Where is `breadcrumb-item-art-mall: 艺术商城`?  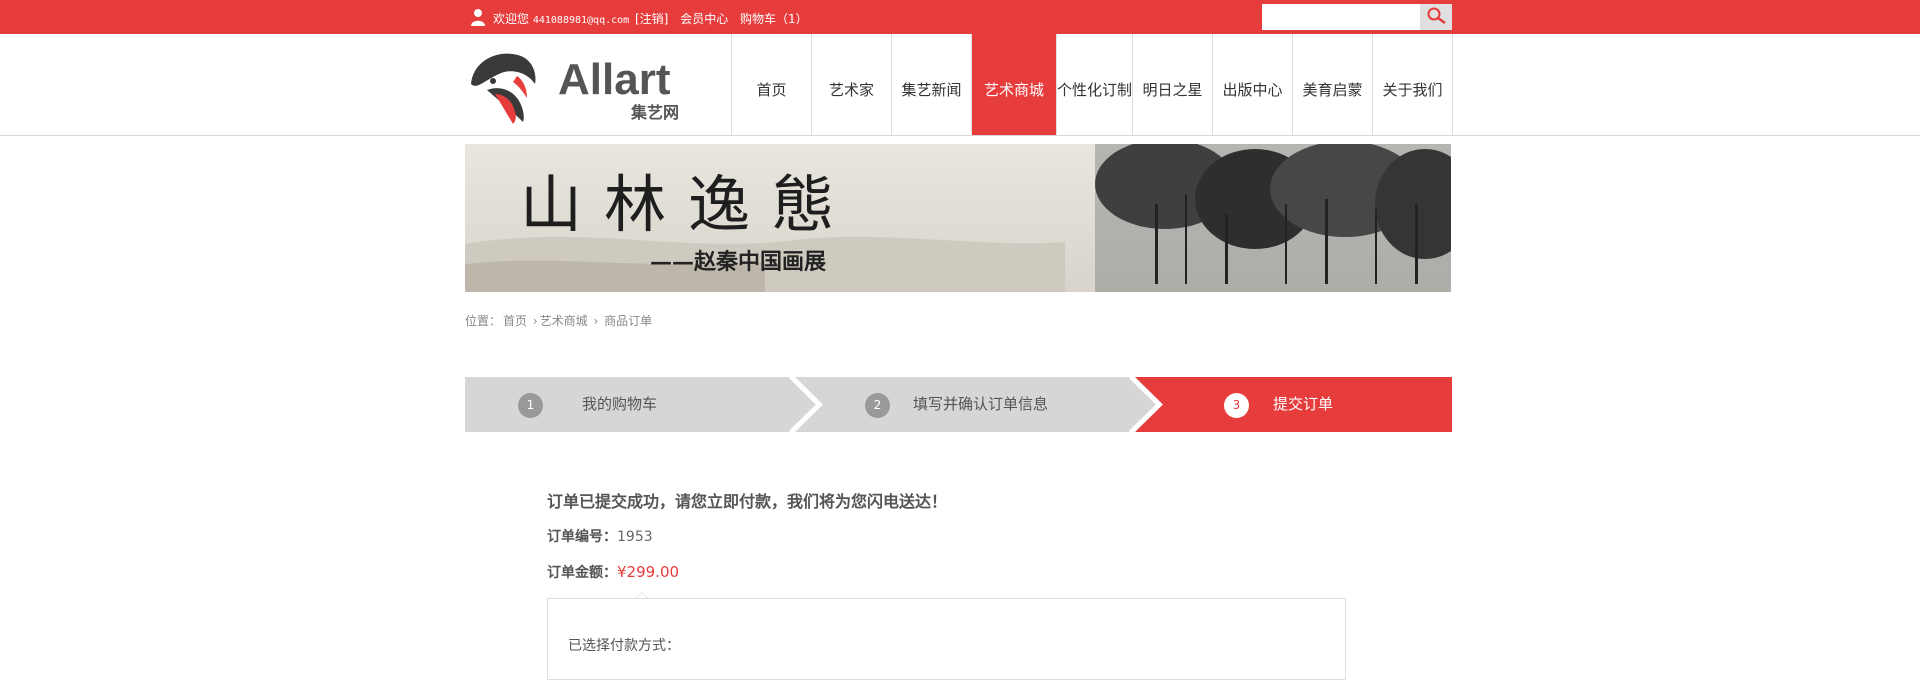 breadcrumb-item-art-mall: 艺术商城 is located at coordinates (564, 321).